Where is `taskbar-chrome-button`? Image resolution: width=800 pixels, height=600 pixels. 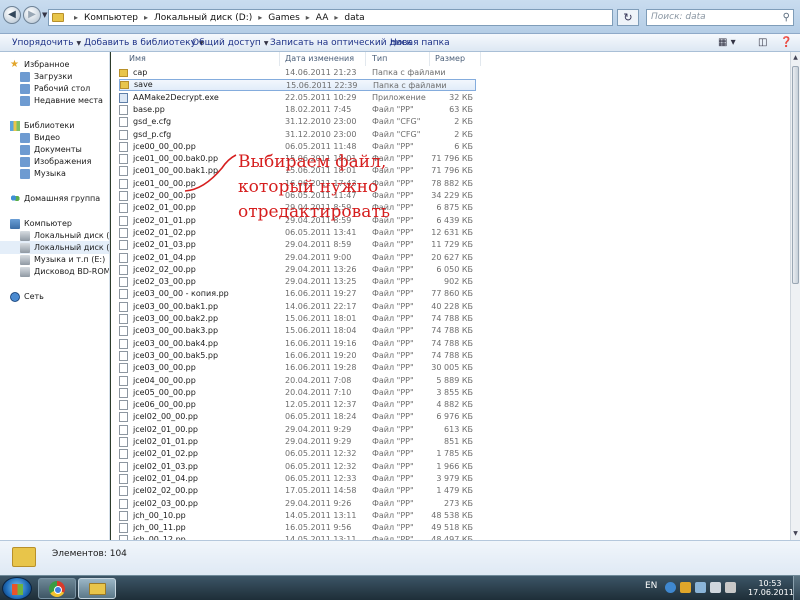 taskbar-chrome-button is located at coordinates (57, 588).